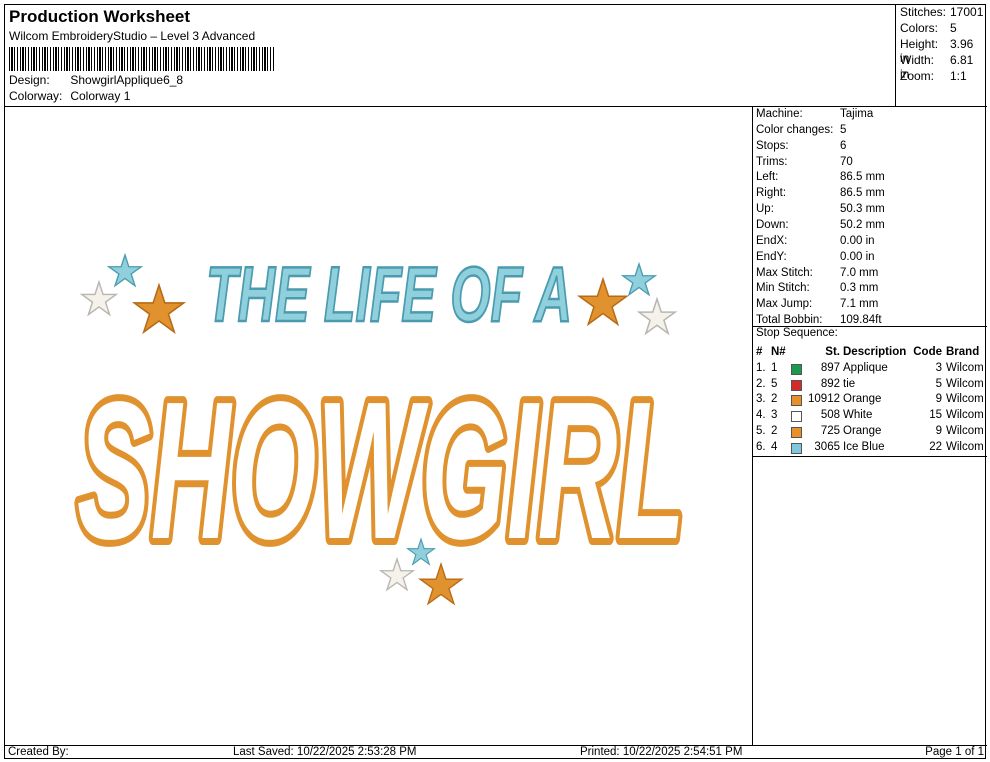  What do you see at coordinates (859, 273) in the screenshot?
I see `machine-value: 7.0 mm` at bounding box center [859, 273].